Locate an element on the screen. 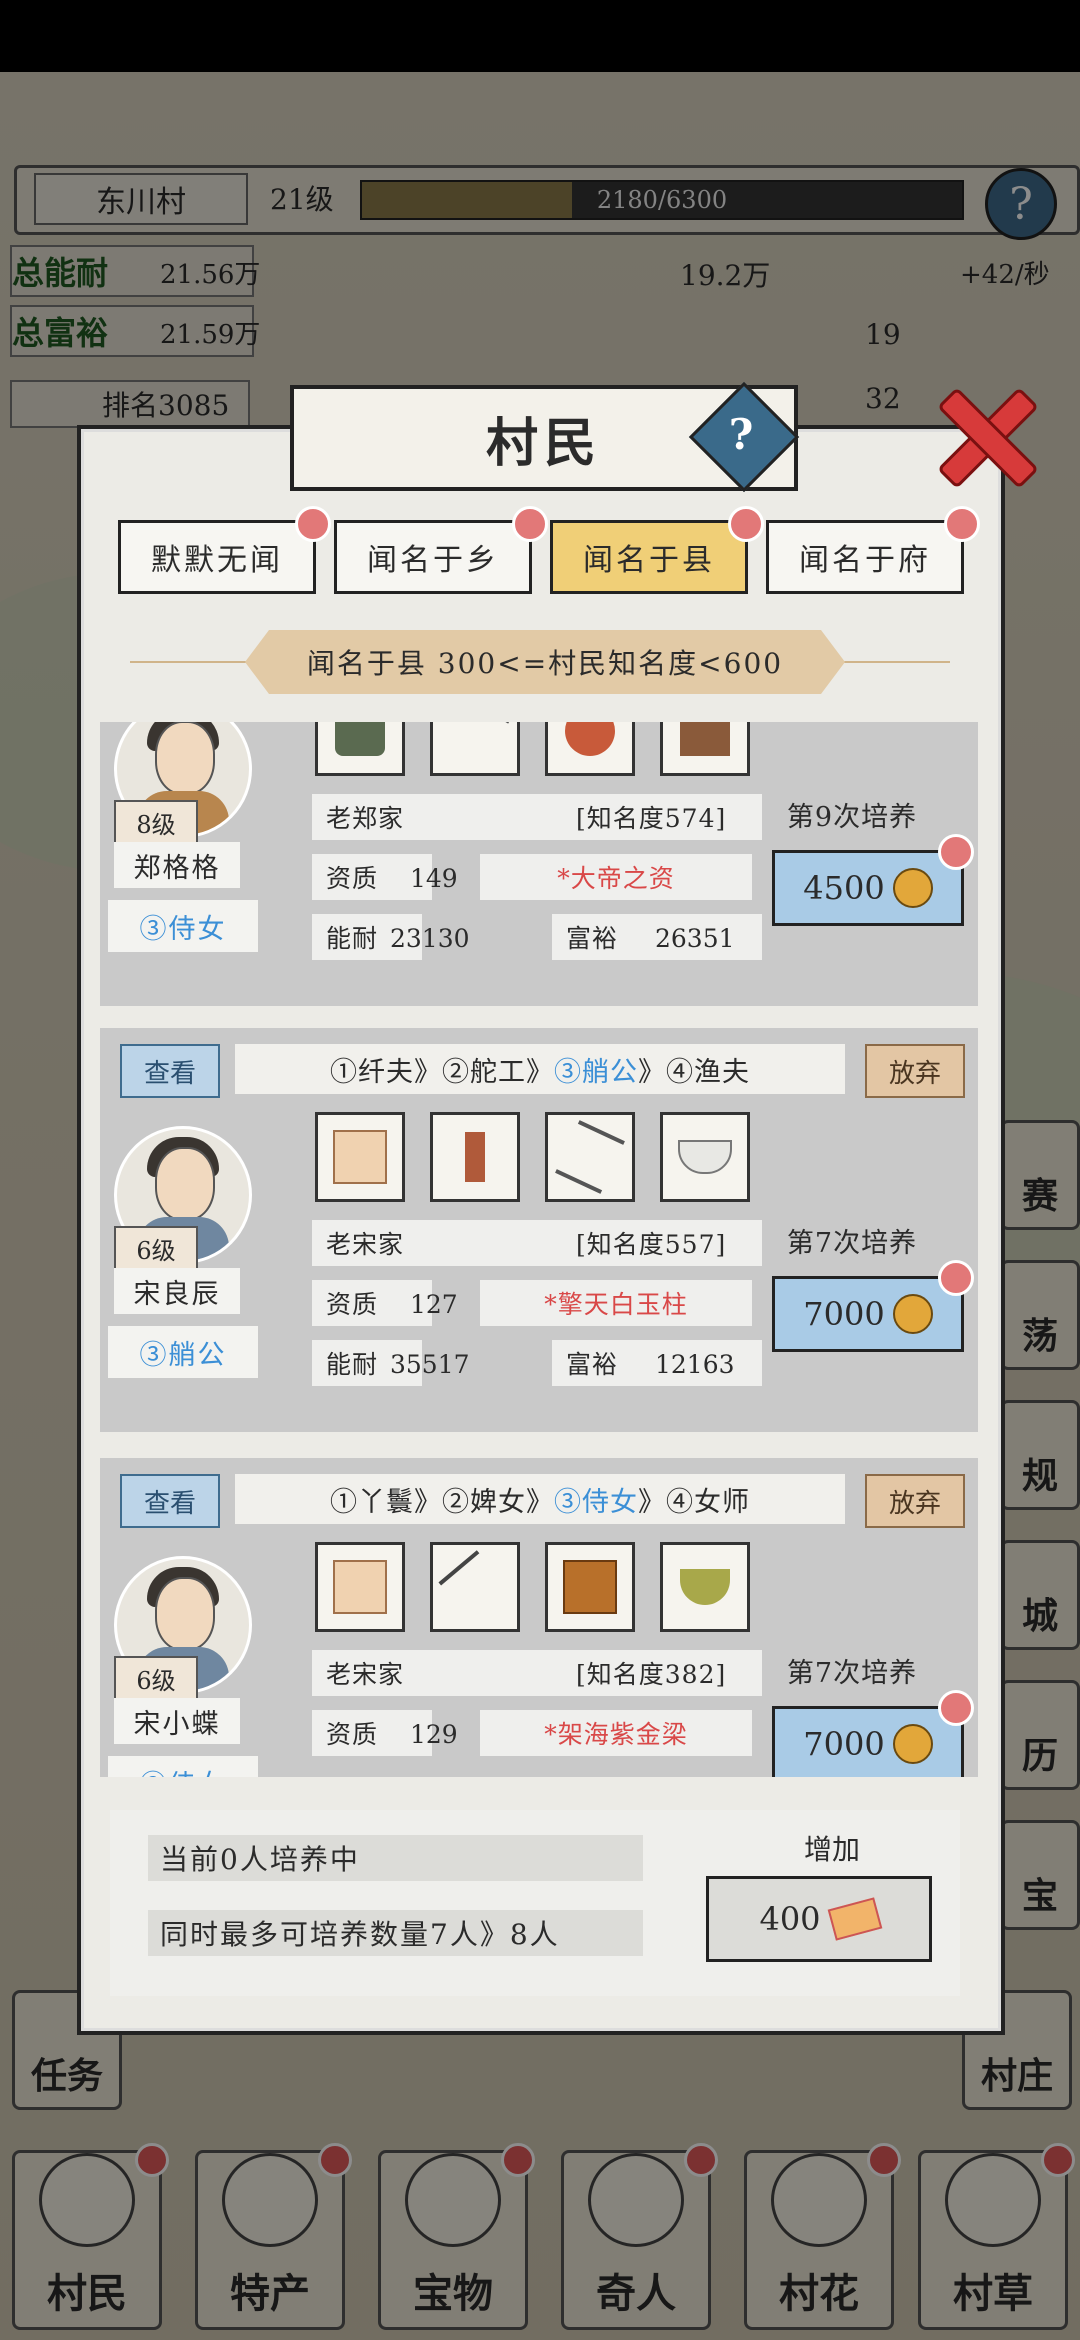 This screenshot has width=1080, height=2340. max-training: 同时最多可培养数量7人》8人 is located at coordinates (395, 1933).